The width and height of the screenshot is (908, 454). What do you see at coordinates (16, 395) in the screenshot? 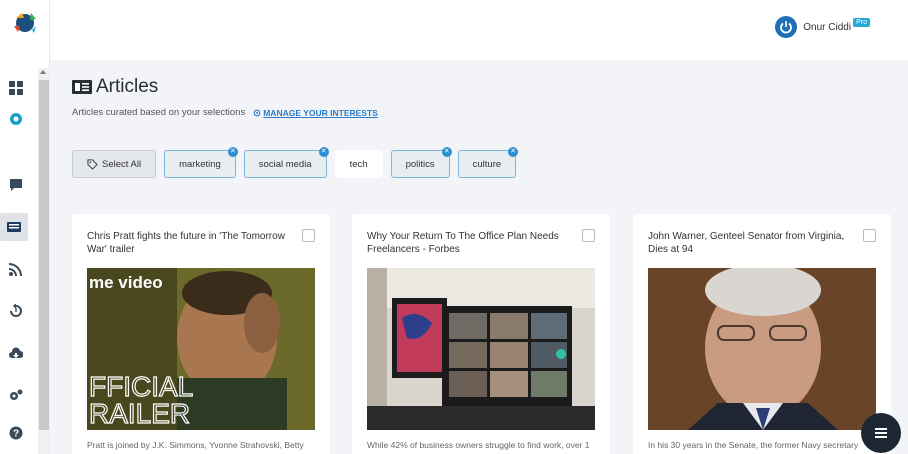
I see `settings-icon` at bounding box center [16, 395].